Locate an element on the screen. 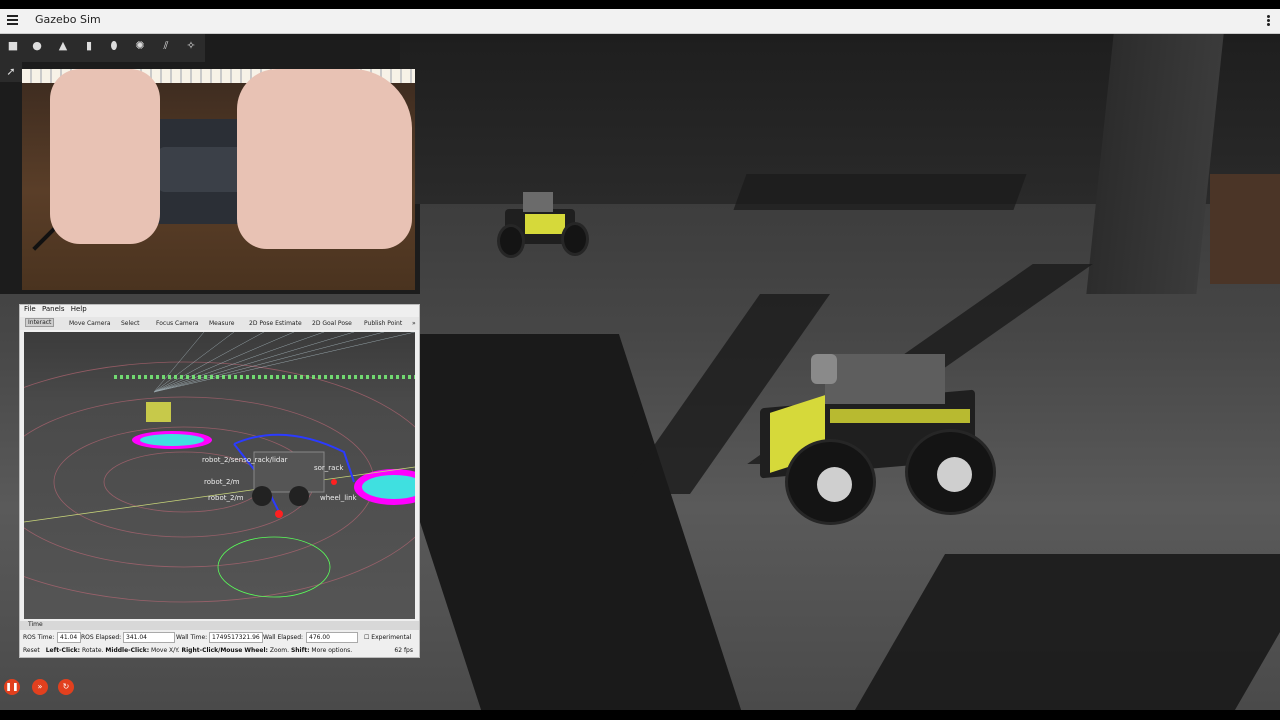  cylinder-icon: ▮ is located at coordinates (89, 46).